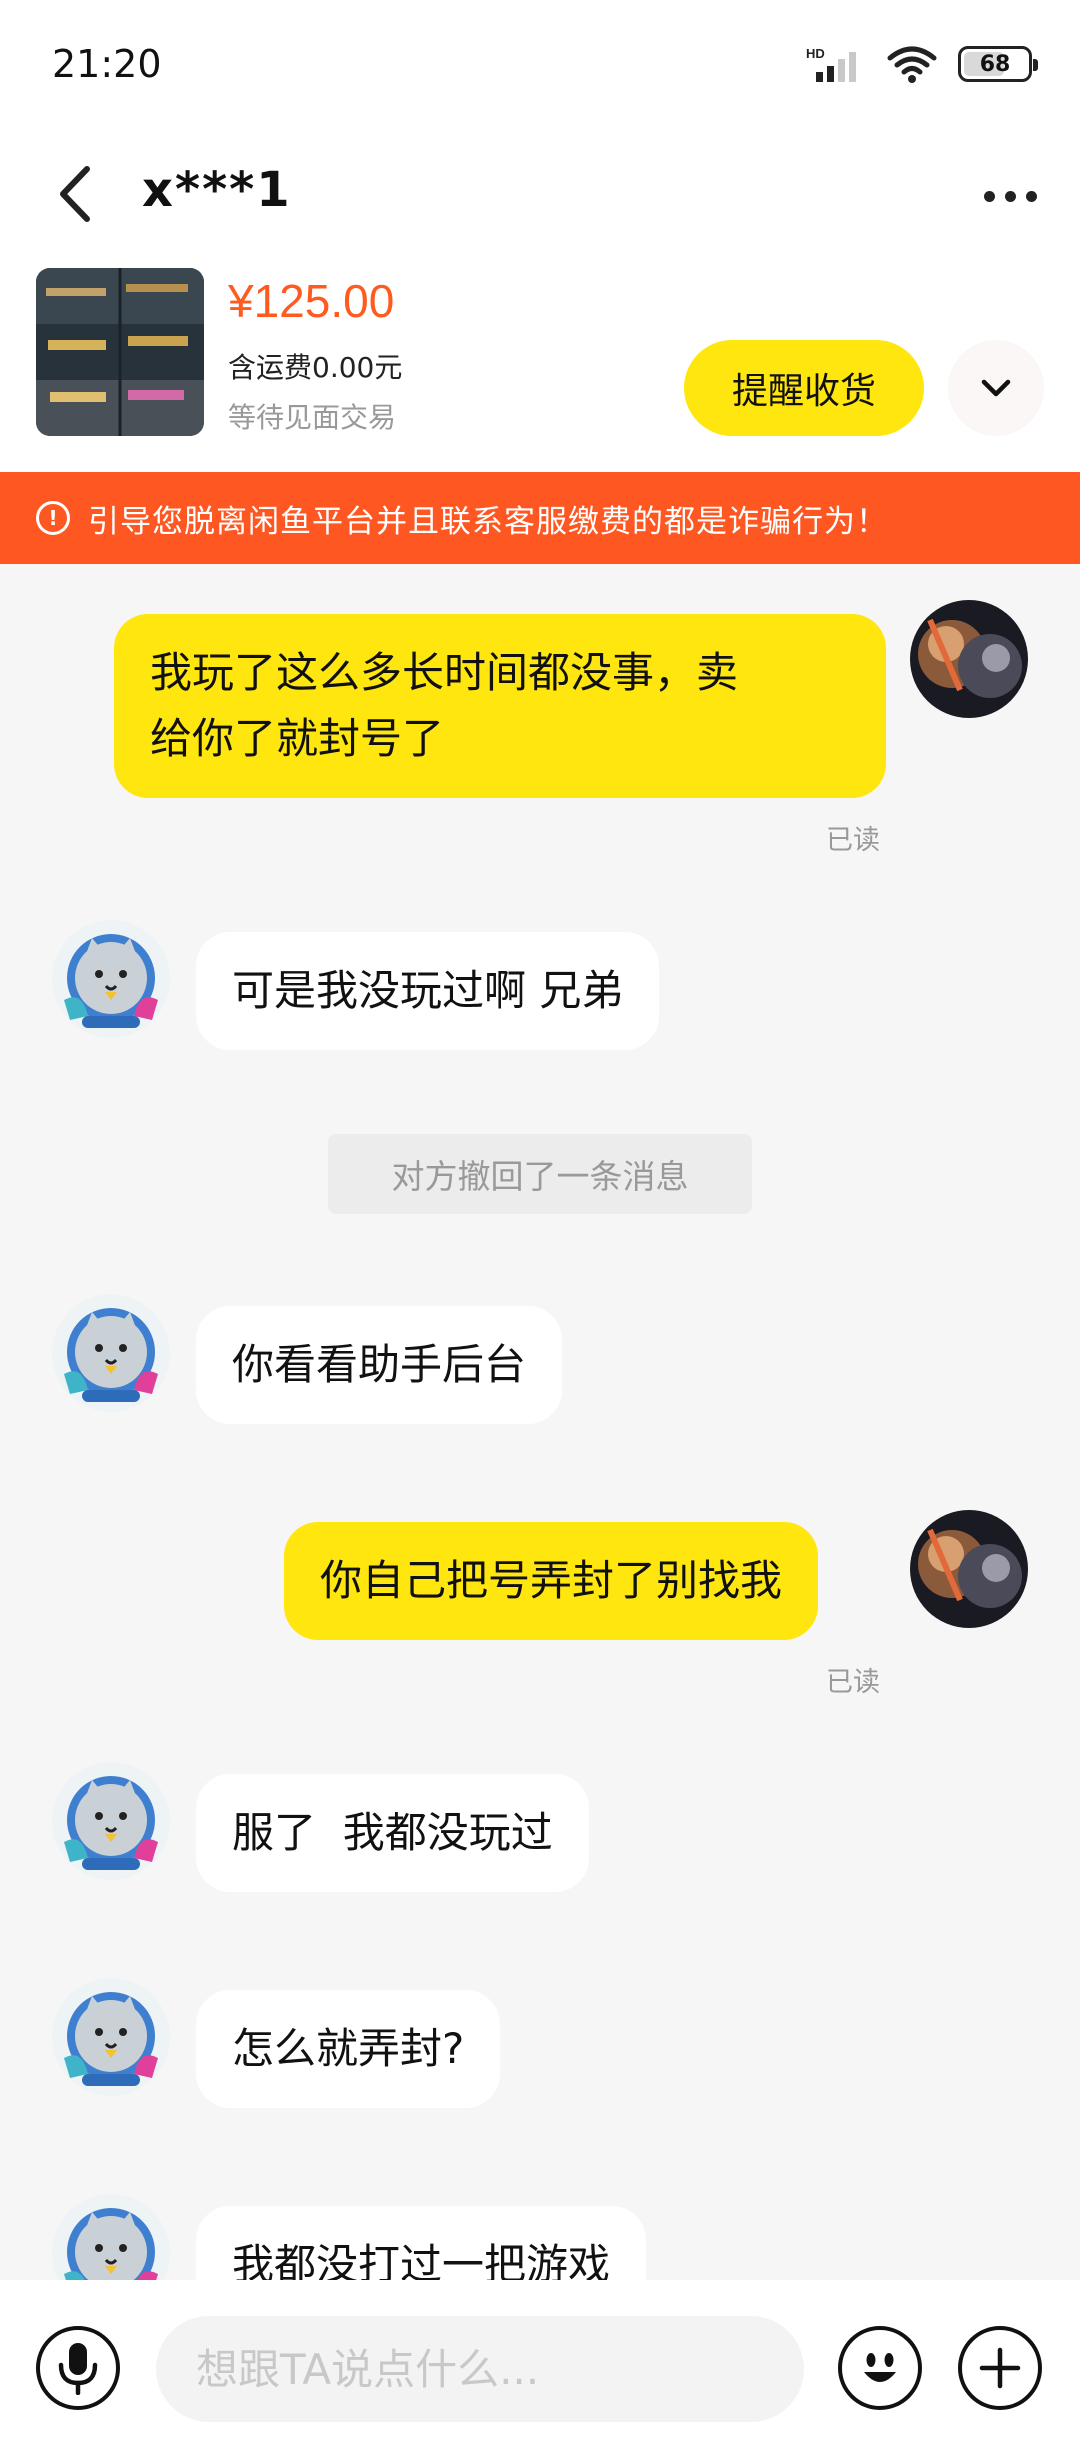 The height and width of the screenshot is (2460, 1080). What do you see at coordinates (500, 706) in the screenshot?
I see `message-bubble-sent: 我玩了这么多长时间都没事，卖 给你了就封号了` at bounding box center [500, 706].